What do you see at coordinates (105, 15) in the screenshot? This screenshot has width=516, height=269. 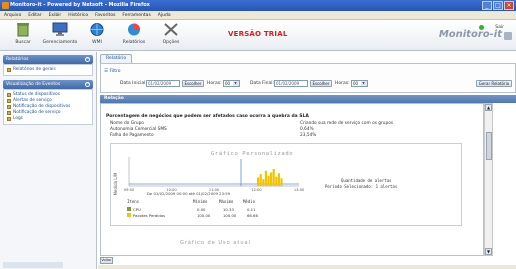 I see `menu-bookmarks: Favoritos` at bounding box center [105, 15].